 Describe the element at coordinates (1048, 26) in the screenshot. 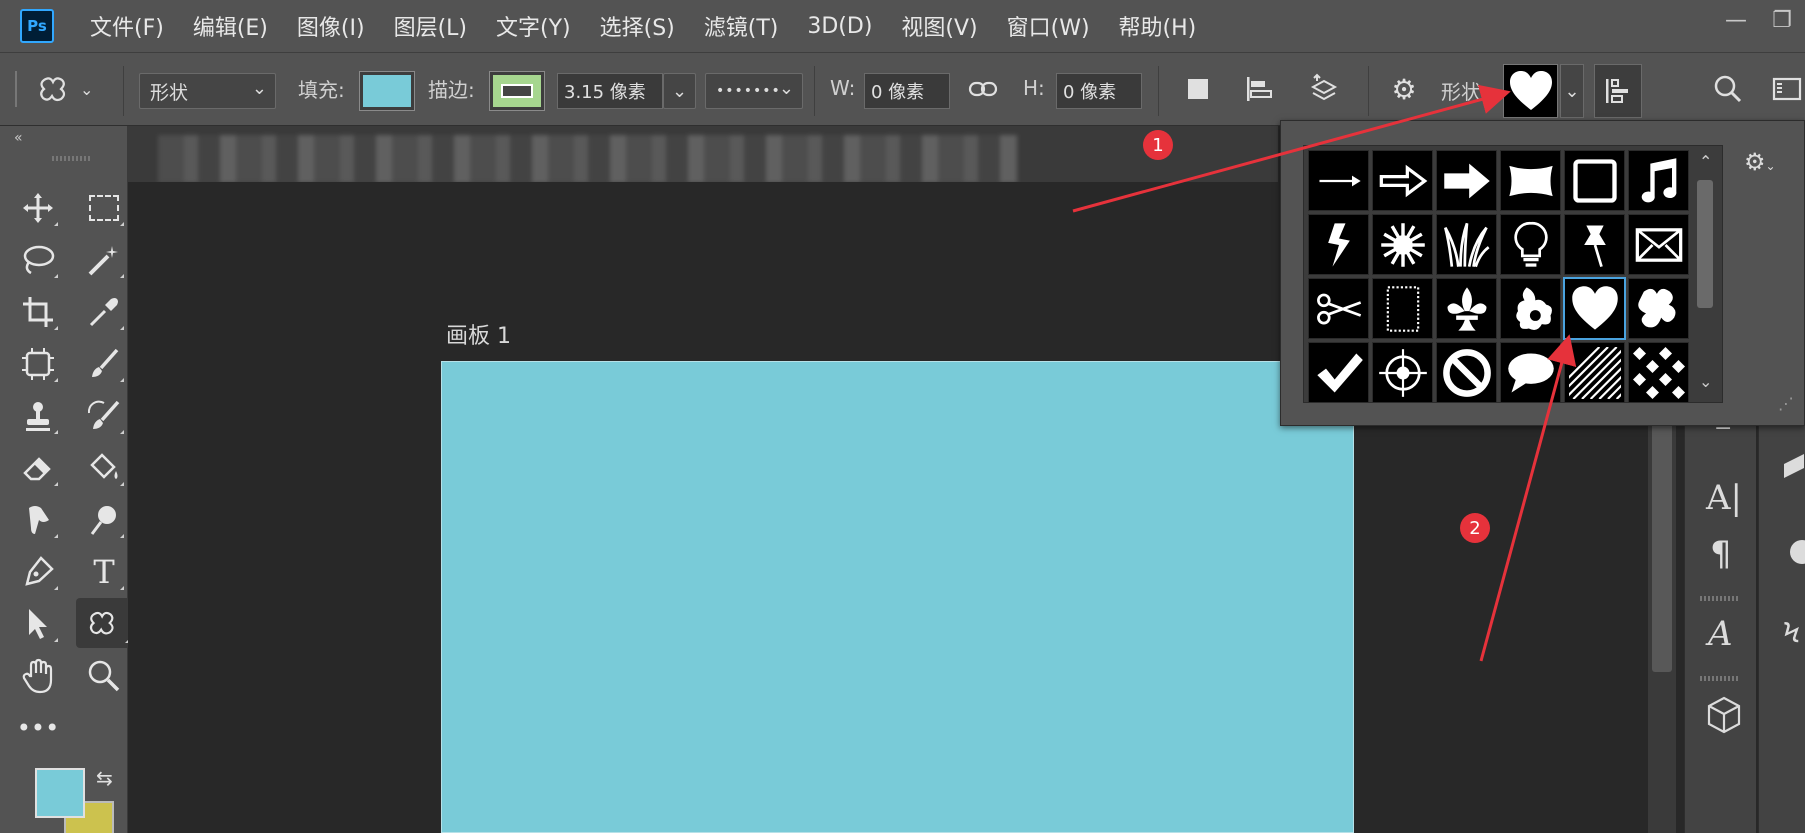

I see `menu-window: 窗口(W)` at that location.